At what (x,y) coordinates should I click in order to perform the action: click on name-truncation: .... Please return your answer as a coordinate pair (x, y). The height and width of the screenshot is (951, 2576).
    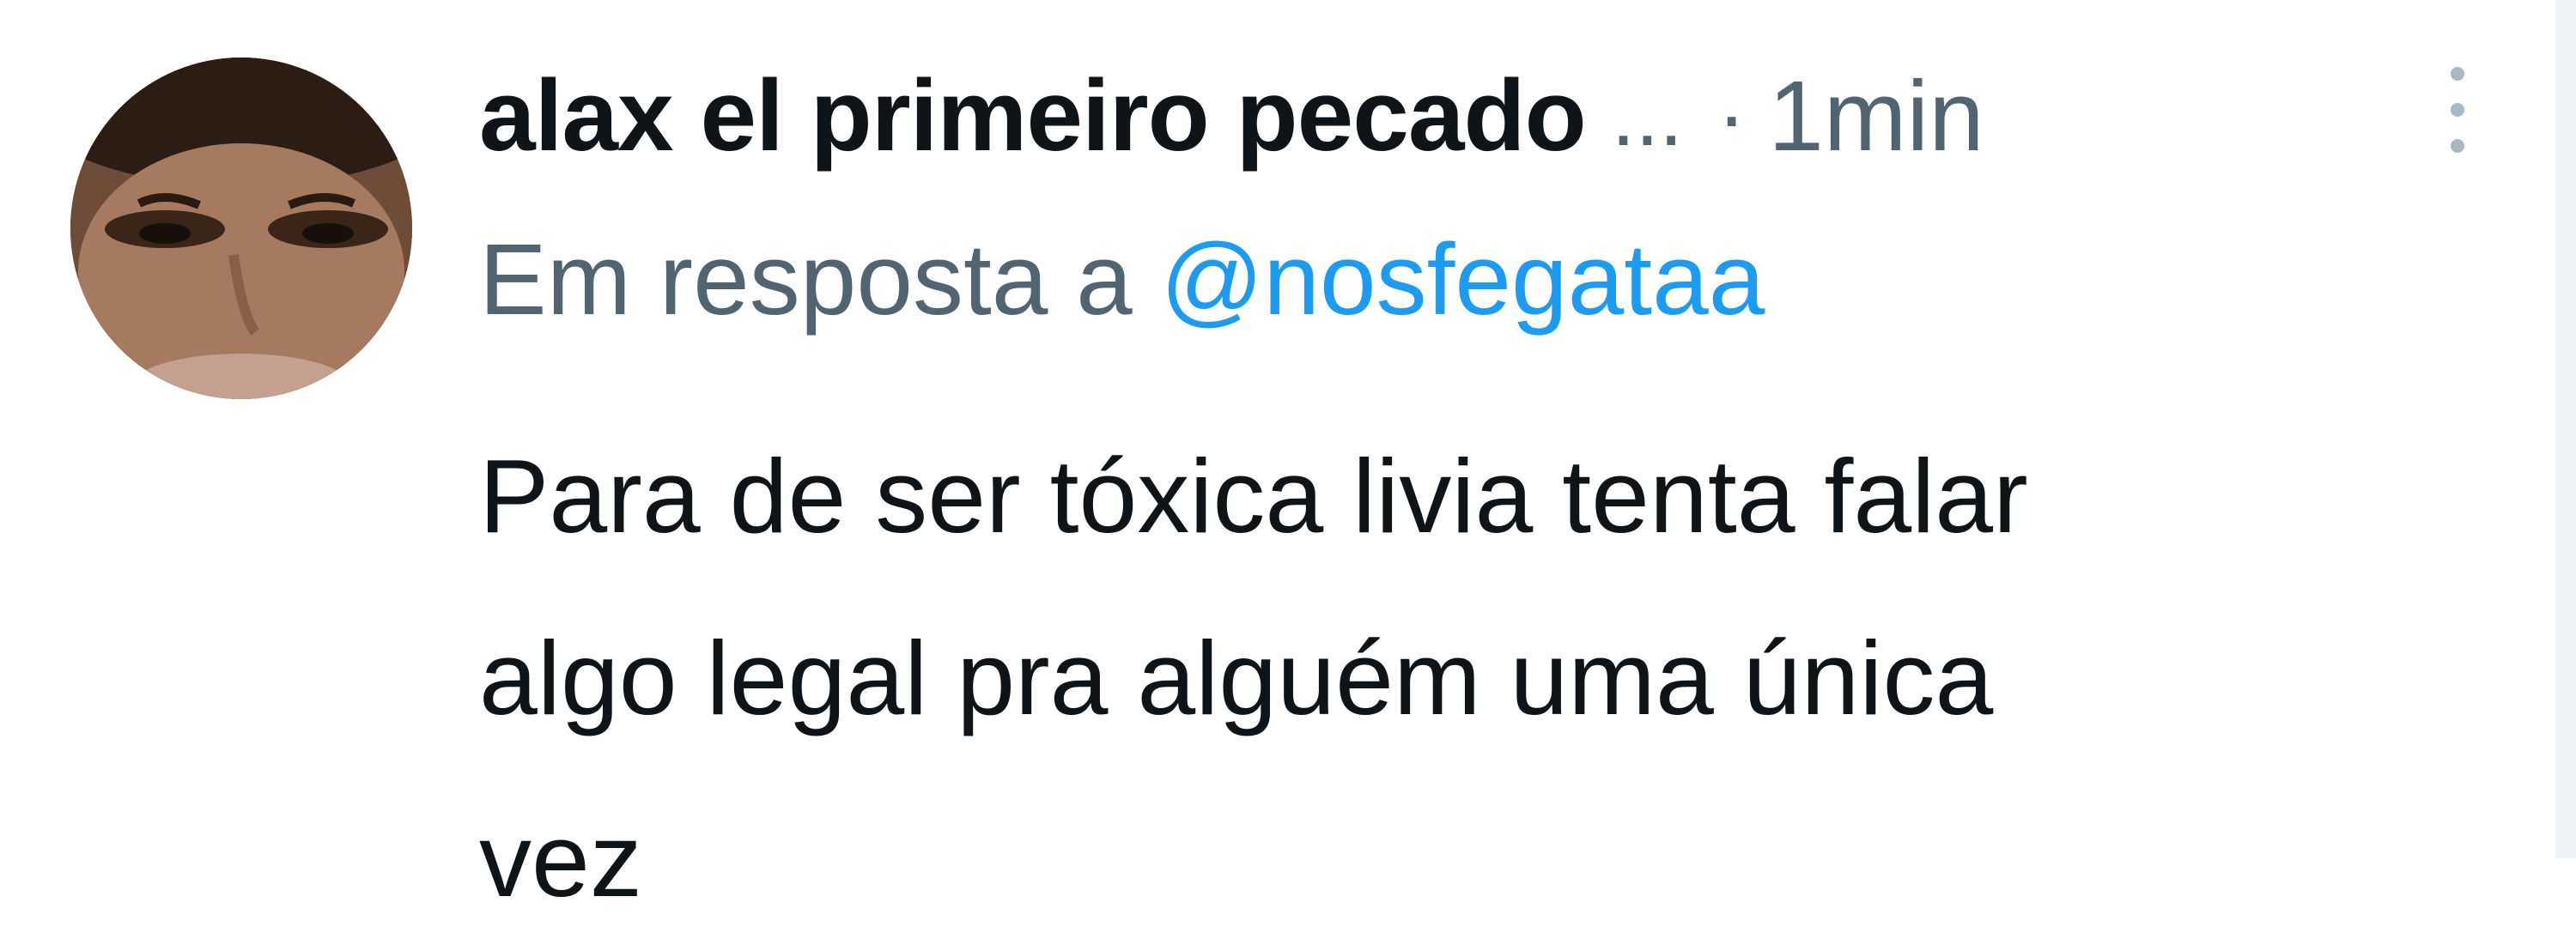
    Looking at the image, I should click on (1647, 116).